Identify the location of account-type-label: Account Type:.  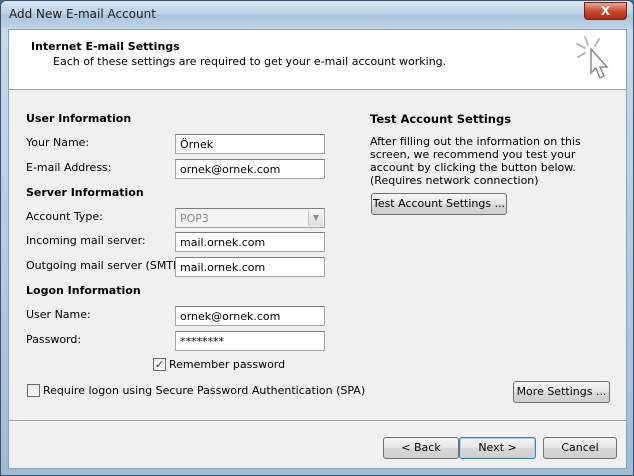
(64, 216).